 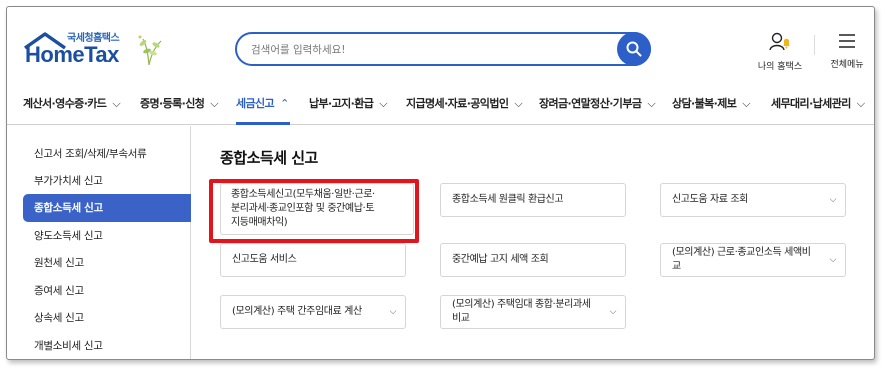 I want to click on nav-label: 납부·고지·환급, so click(x=341, y=103).